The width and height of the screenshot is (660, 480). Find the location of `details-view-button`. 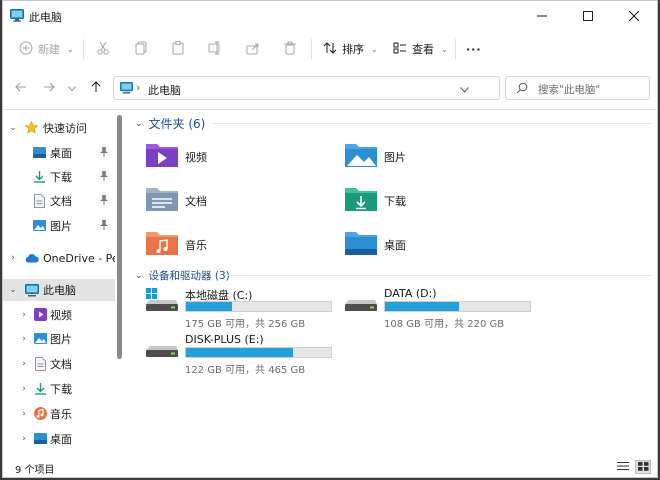

details-view-button is located at coordinates (623, 467).